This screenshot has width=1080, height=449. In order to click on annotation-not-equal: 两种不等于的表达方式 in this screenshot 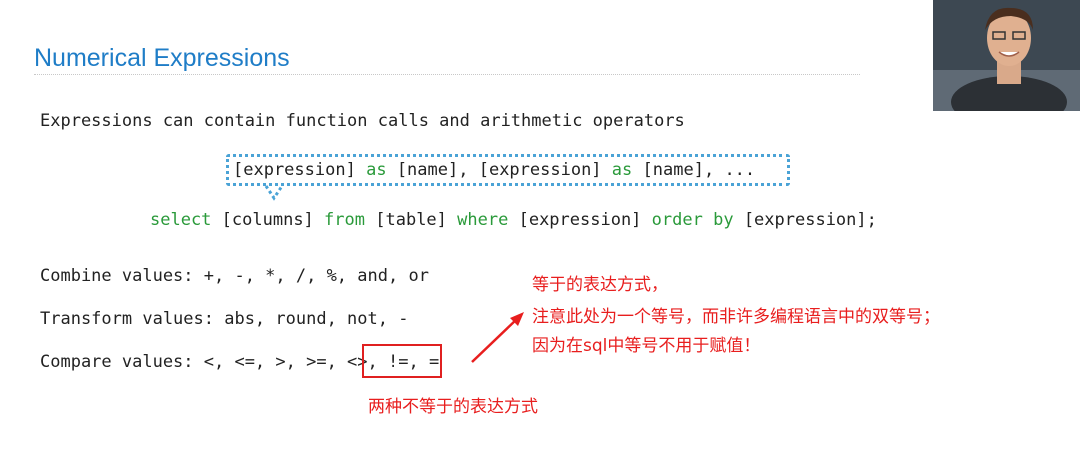, I will do `click(453, 407)`.